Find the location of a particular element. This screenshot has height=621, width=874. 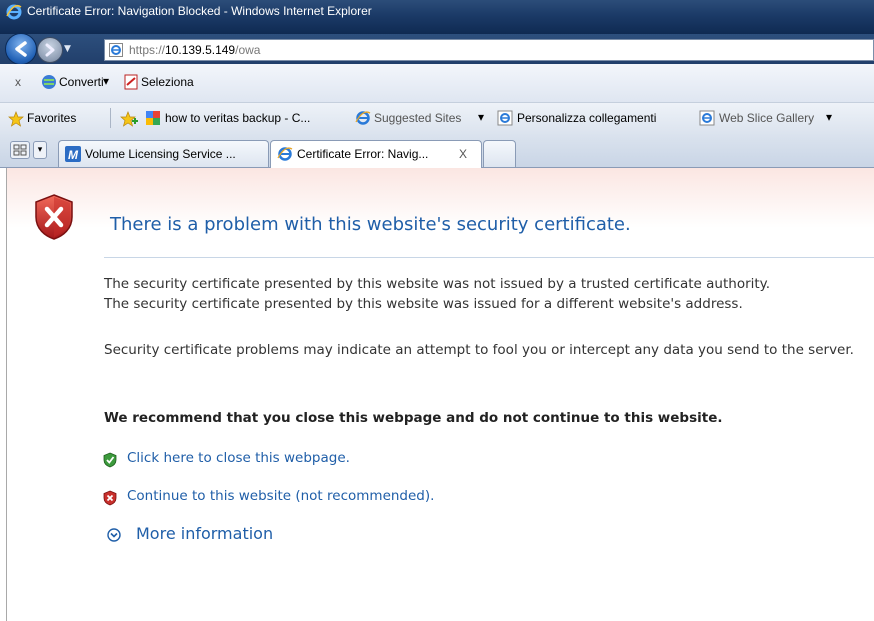

back-button is located at coordinates (21, 49).